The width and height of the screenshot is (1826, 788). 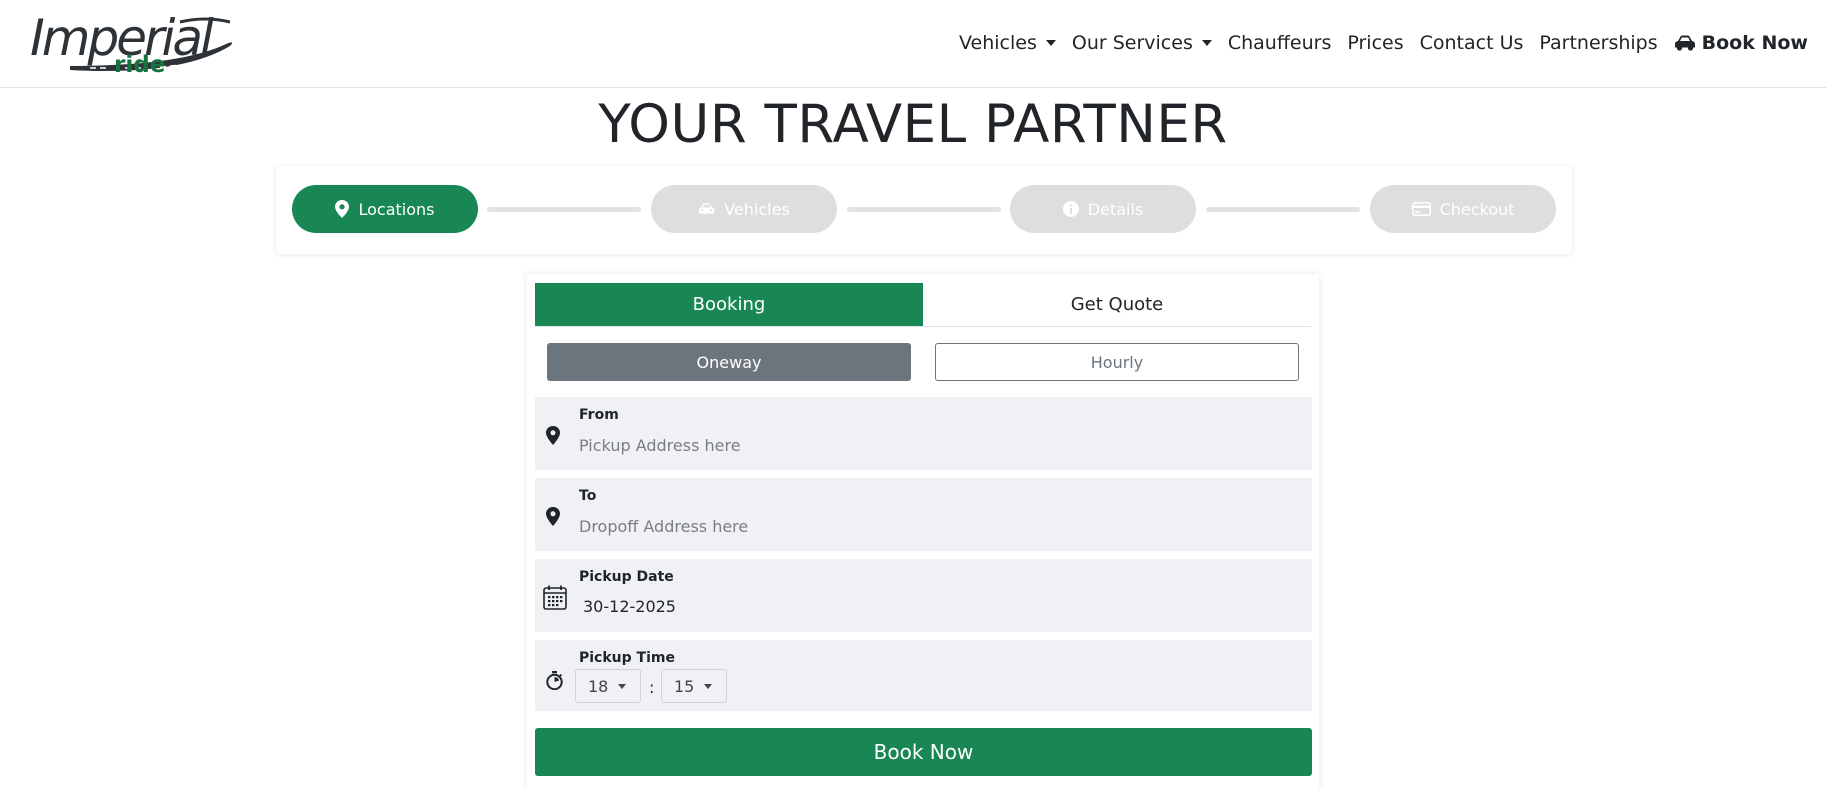 What do you see at coordinates (135, 44) in the screenshot?
I see `brand-logo: Imperial ride` at bounding box center [135, 44].